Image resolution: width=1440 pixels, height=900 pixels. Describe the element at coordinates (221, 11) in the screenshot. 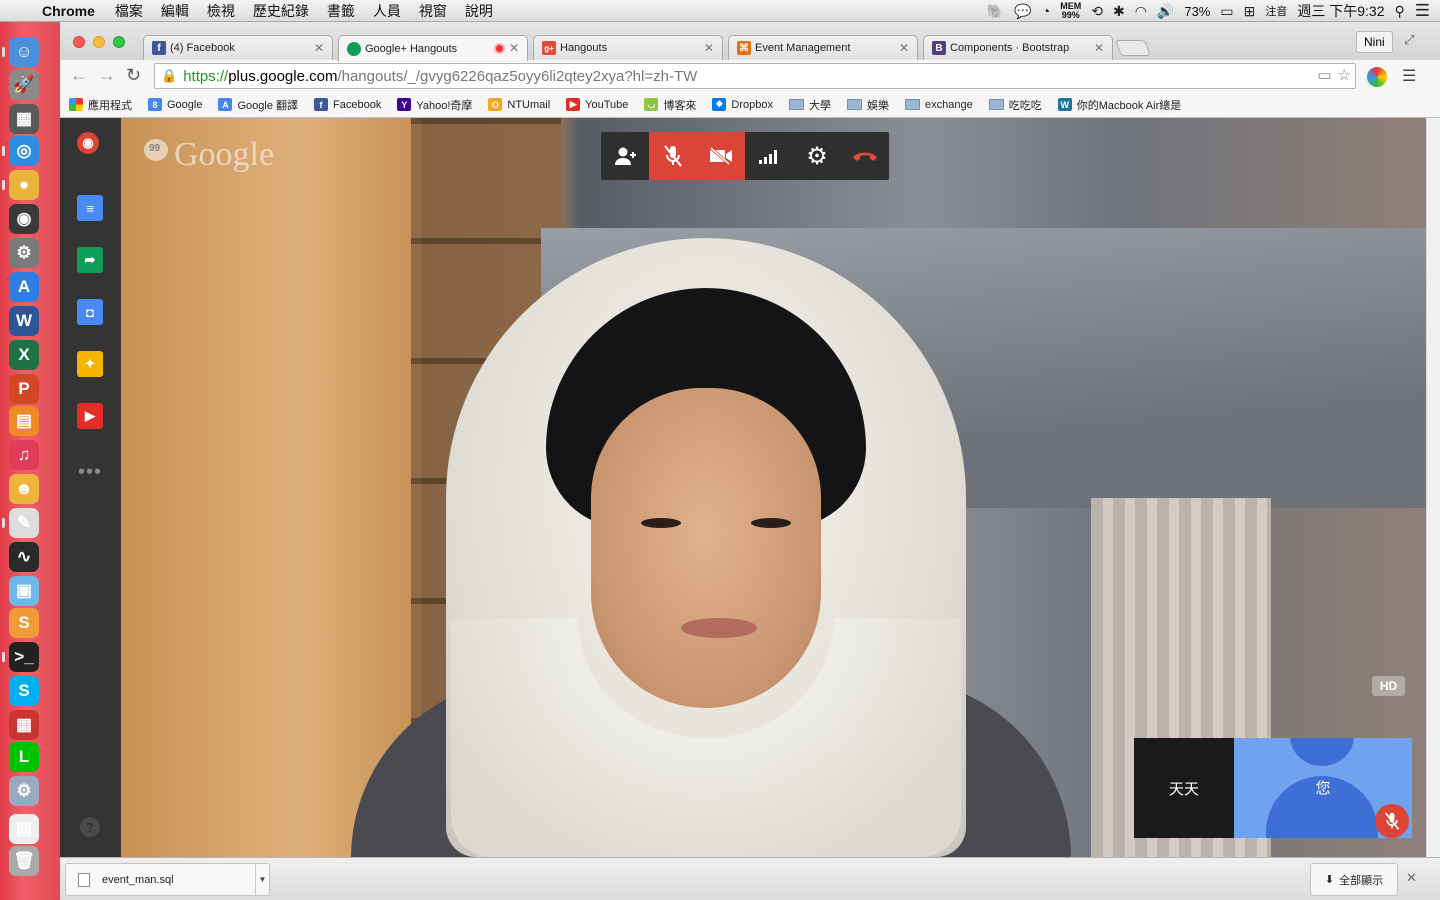

I see `menu-view: 檢視` at that location.